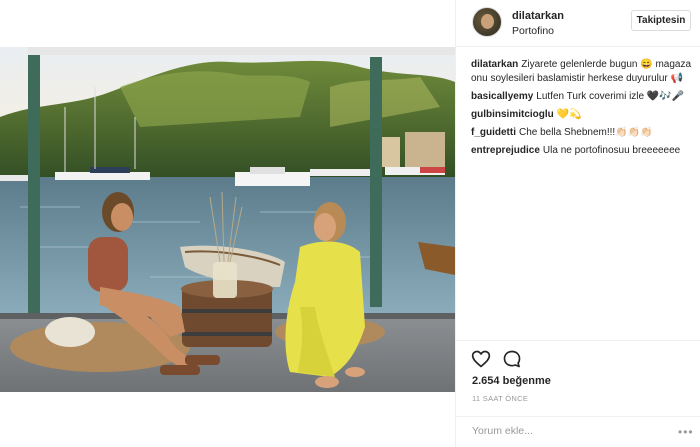  What do you see at coordinates (526, 381) in the screenshot?
I see `likes-label: beğenme` at bounding box center [526, 381].